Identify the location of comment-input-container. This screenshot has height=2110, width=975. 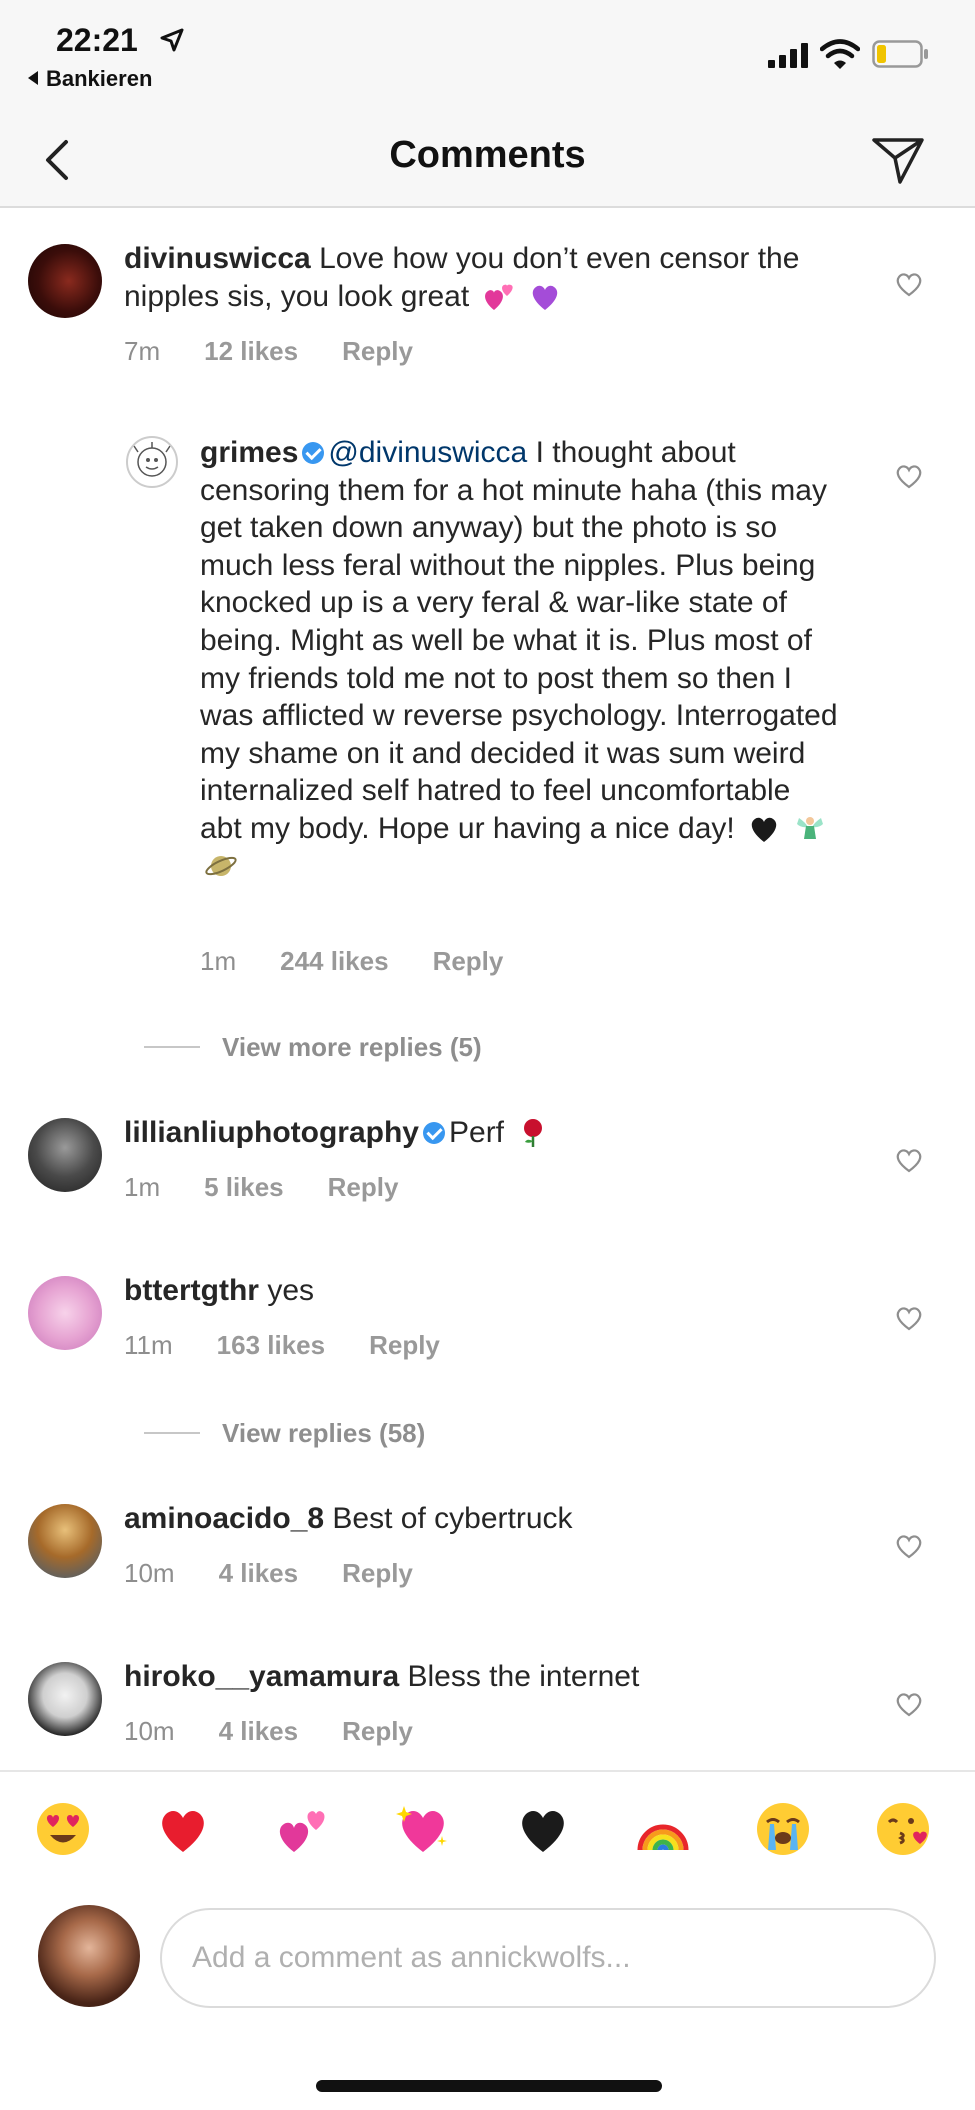
(548, 1958).